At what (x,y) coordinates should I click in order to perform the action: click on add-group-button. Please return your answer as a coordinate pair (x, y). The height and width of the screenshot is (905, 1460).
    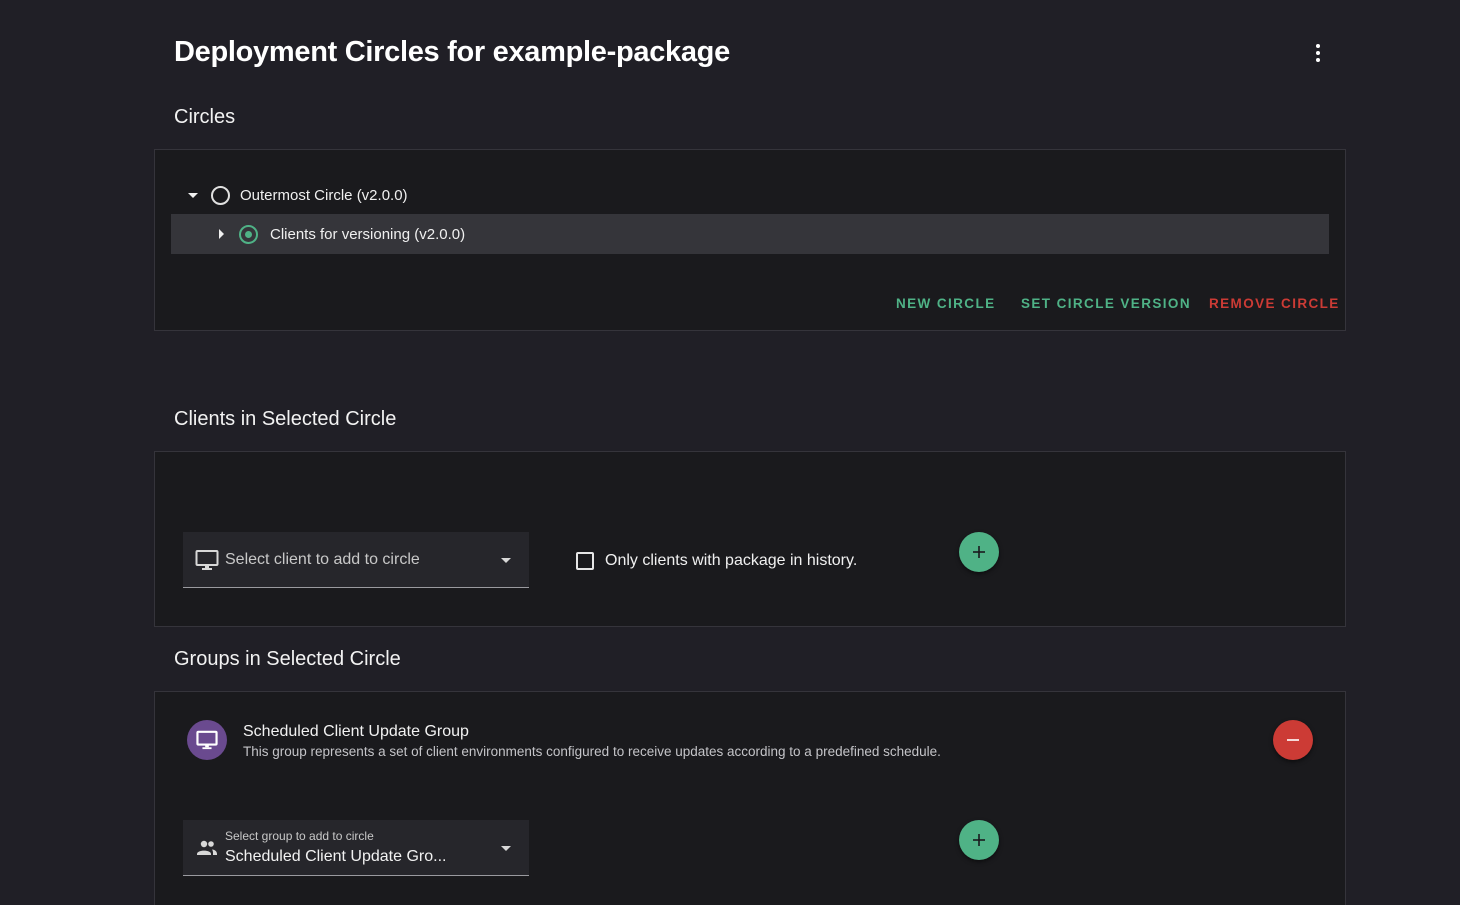
    Looking at the image, I should click on (979, 840).